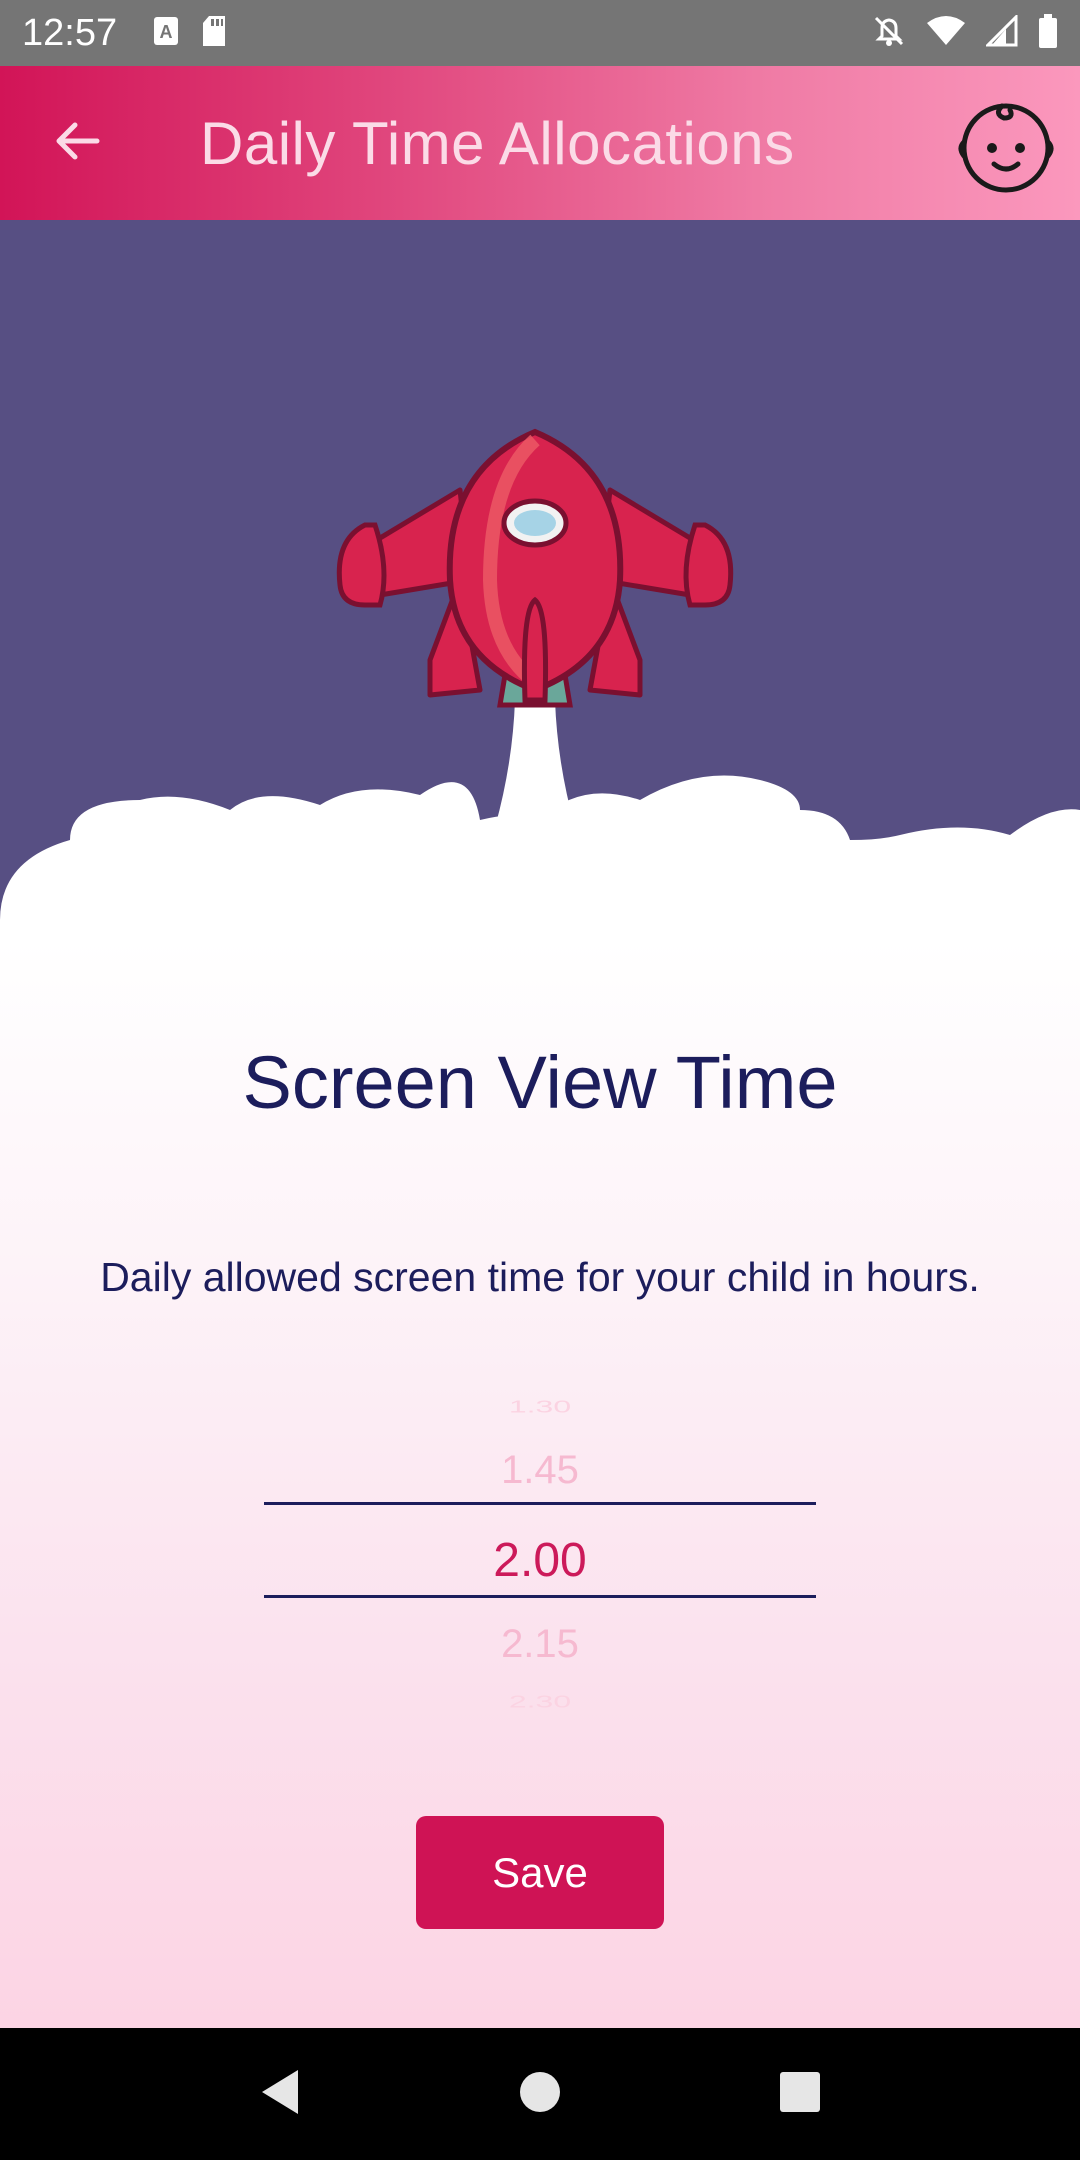  I want to click on status-bar: 12:57 A, so click(540, 33).